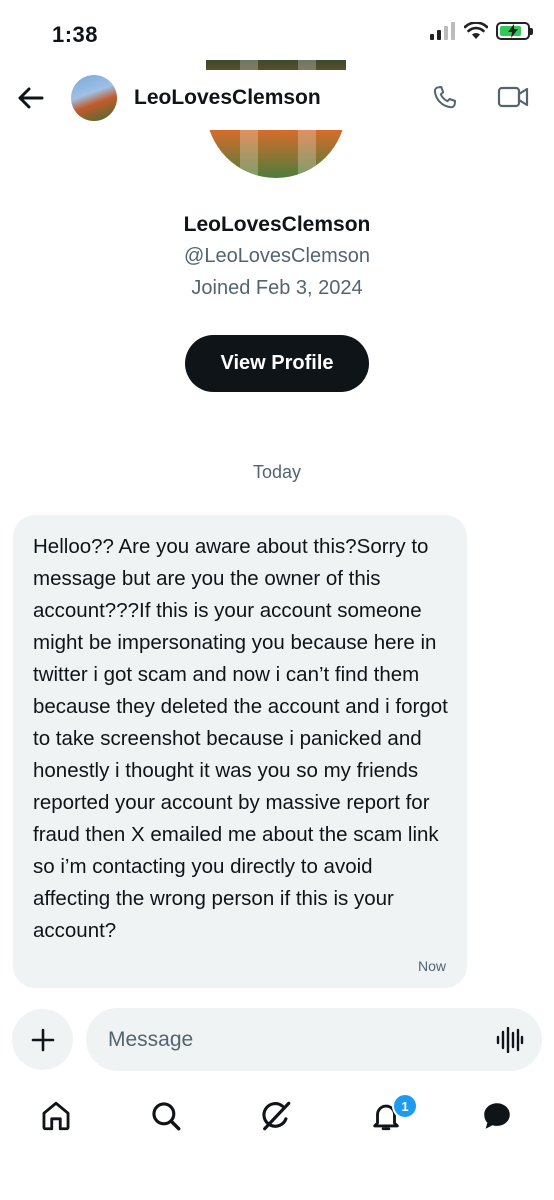 The image size is (554, 1200). I want to click on status-icons, so click(481, 31).